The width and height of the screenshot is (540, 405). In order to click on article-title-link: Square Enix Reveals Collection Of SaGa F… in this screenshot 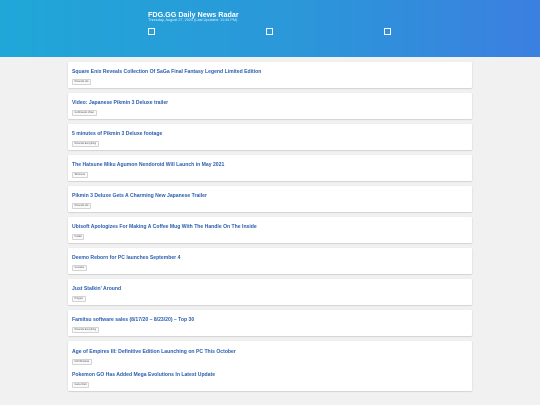, I will do `click(166, 72)`.